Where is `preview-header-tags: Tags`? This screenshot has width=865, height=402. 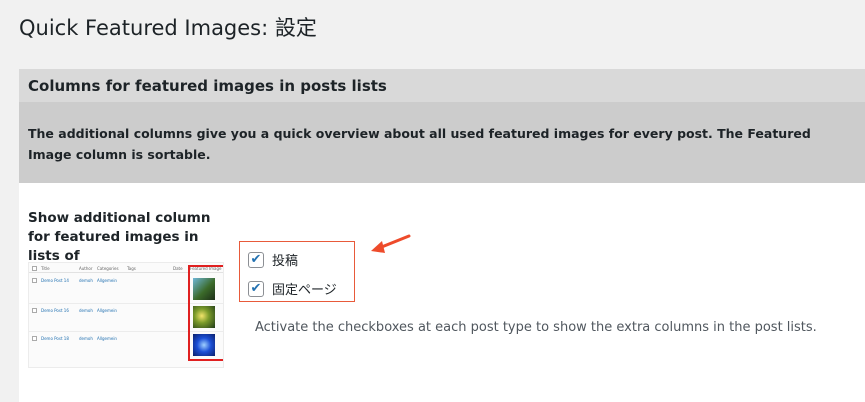
preview-header-tags: Tags is located at coordinates (131, 268).